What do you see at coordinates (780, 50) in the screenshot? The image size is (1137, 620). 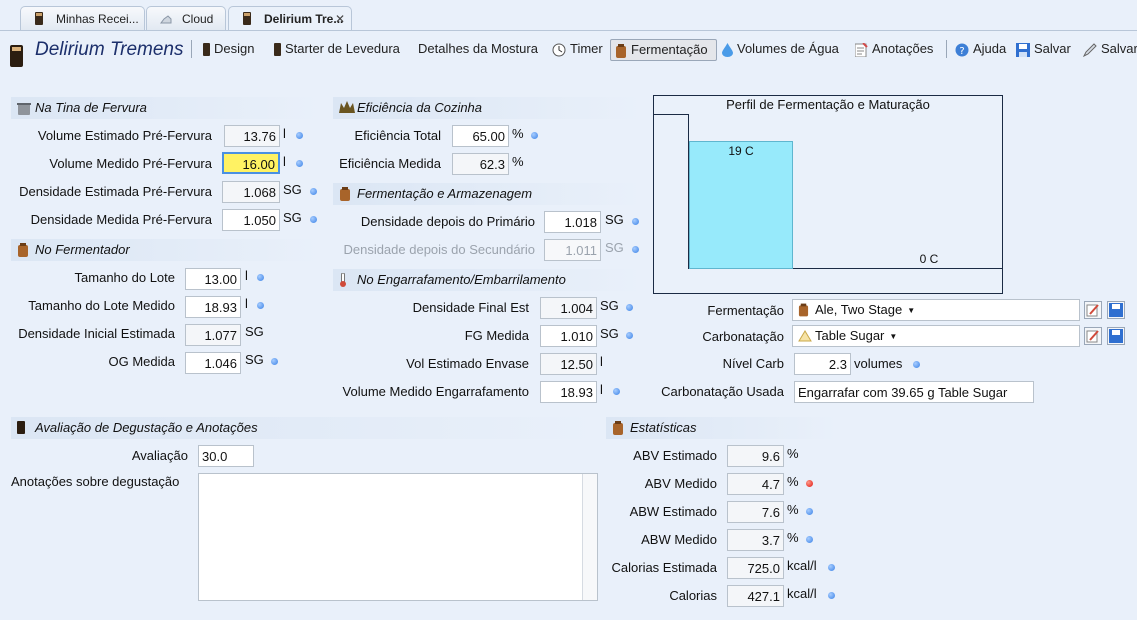 I see `volumes-button: Volumes de Água` at bounding box center [780, 50].